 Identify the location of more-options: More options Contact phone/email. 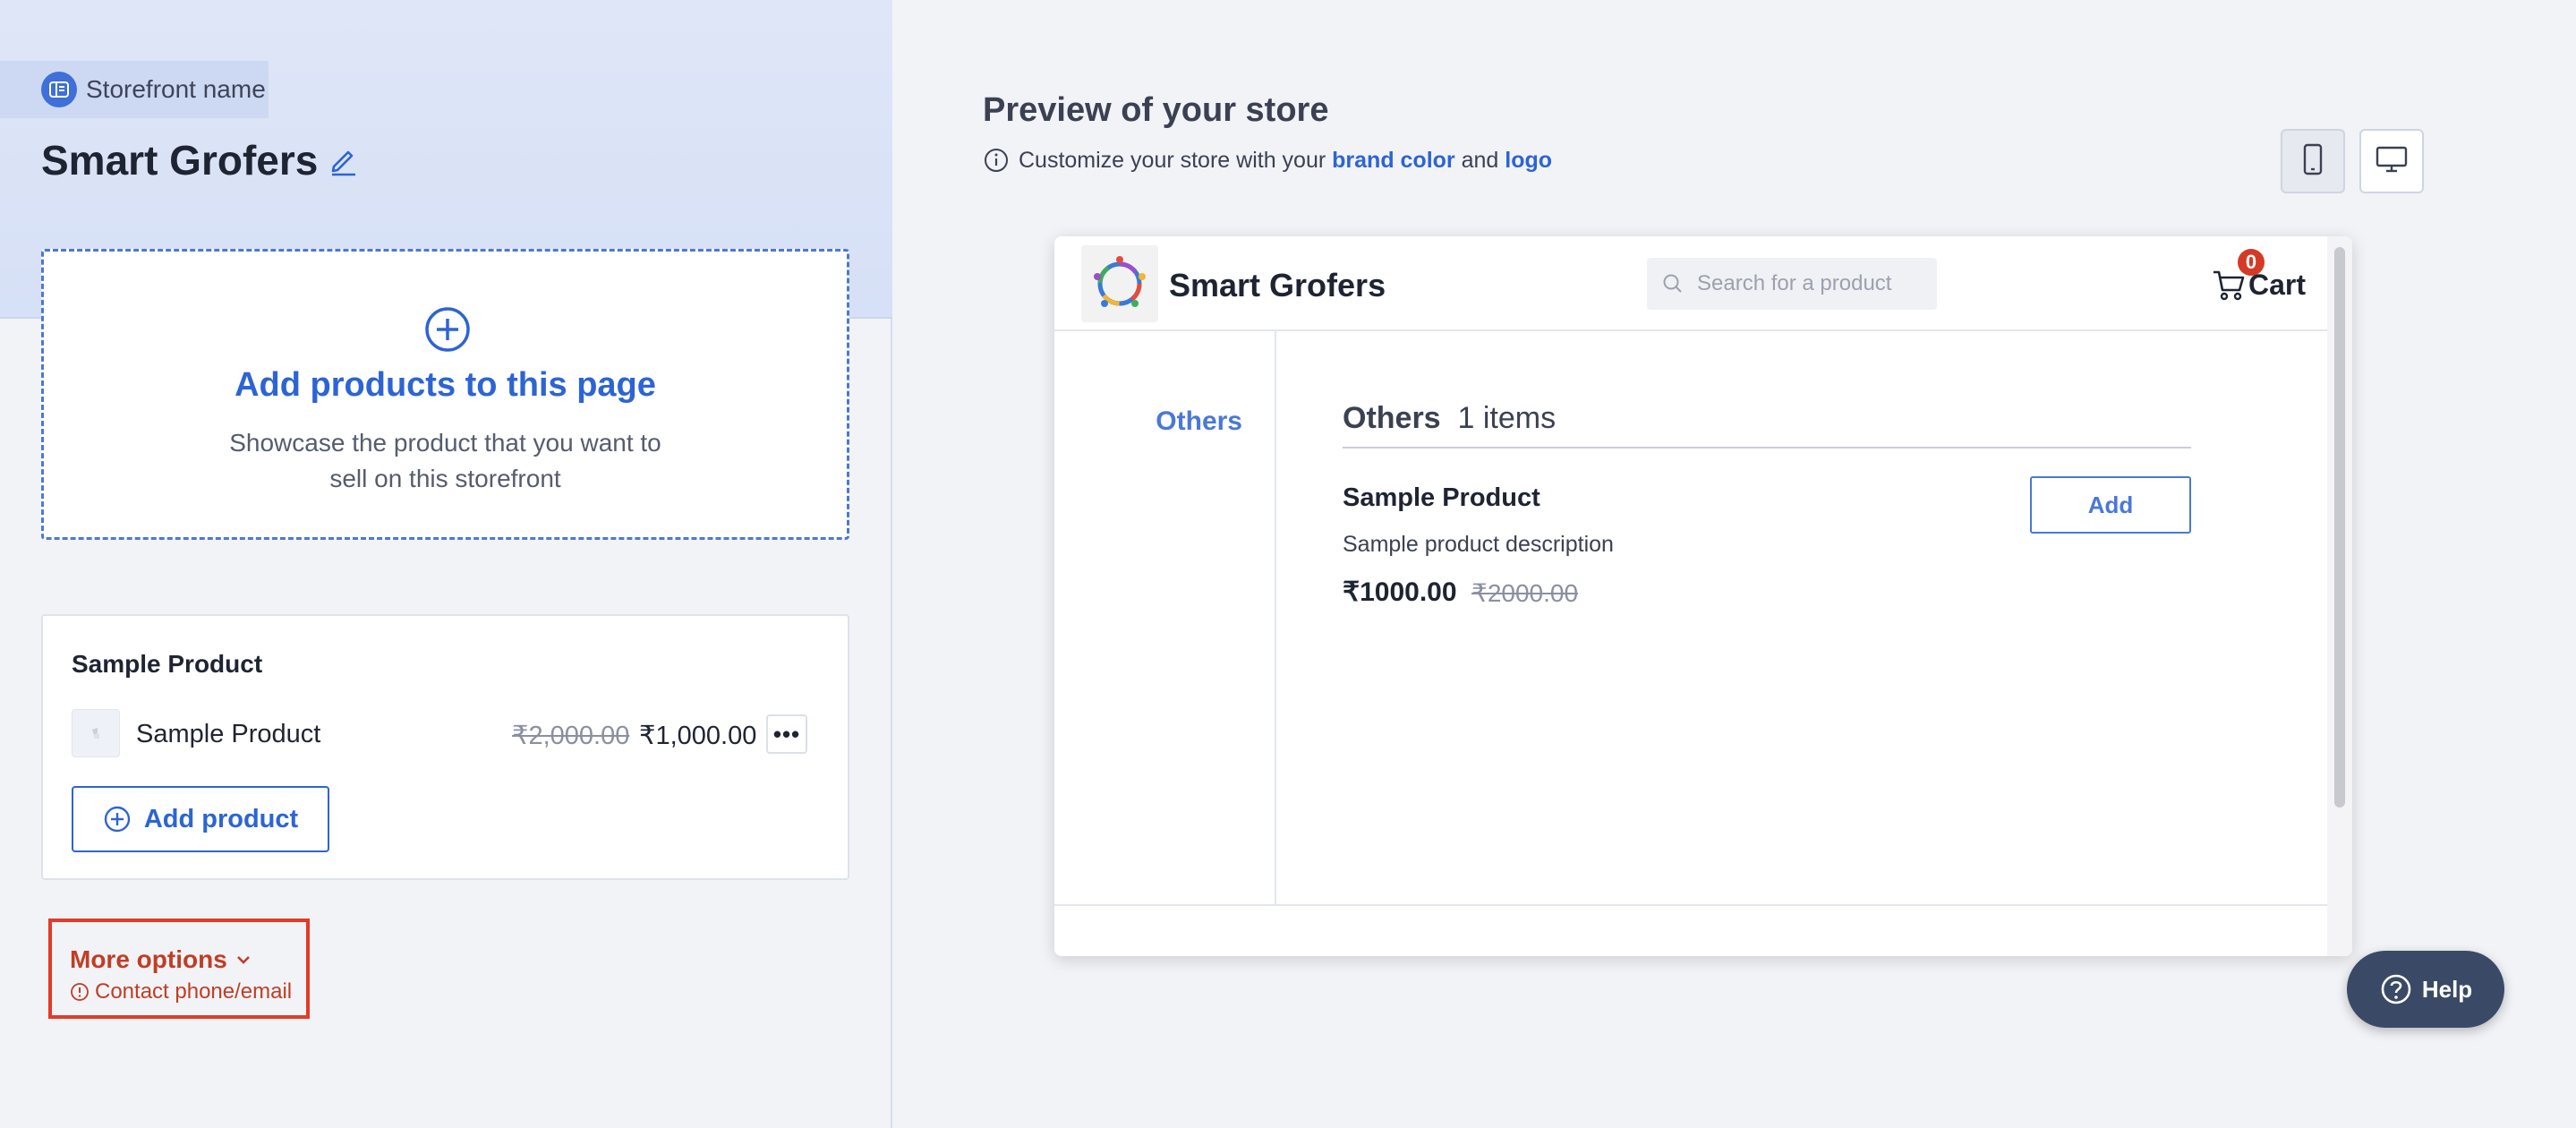
(179, 969).